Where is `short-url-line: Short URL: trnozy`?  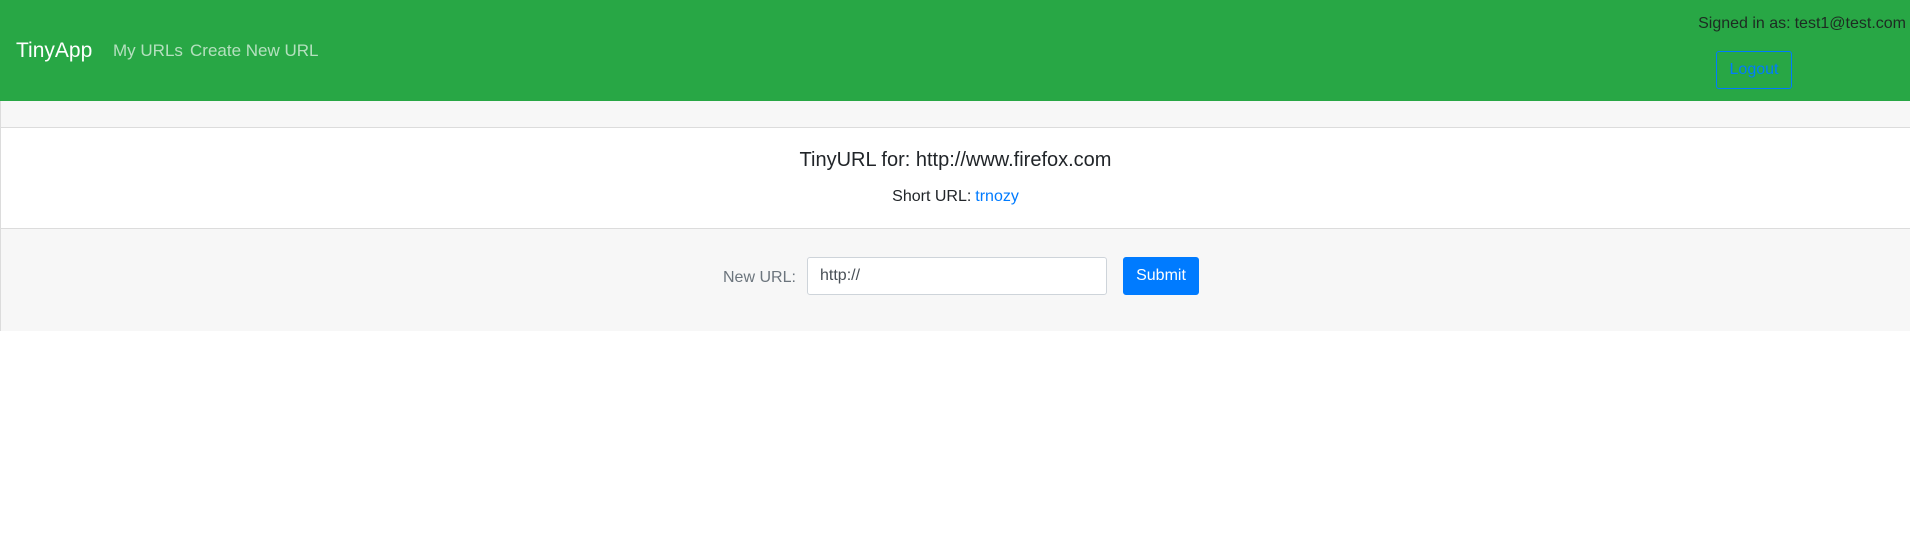
short-url-line: Short URL: trnozy is located at coordinates (955, 197).